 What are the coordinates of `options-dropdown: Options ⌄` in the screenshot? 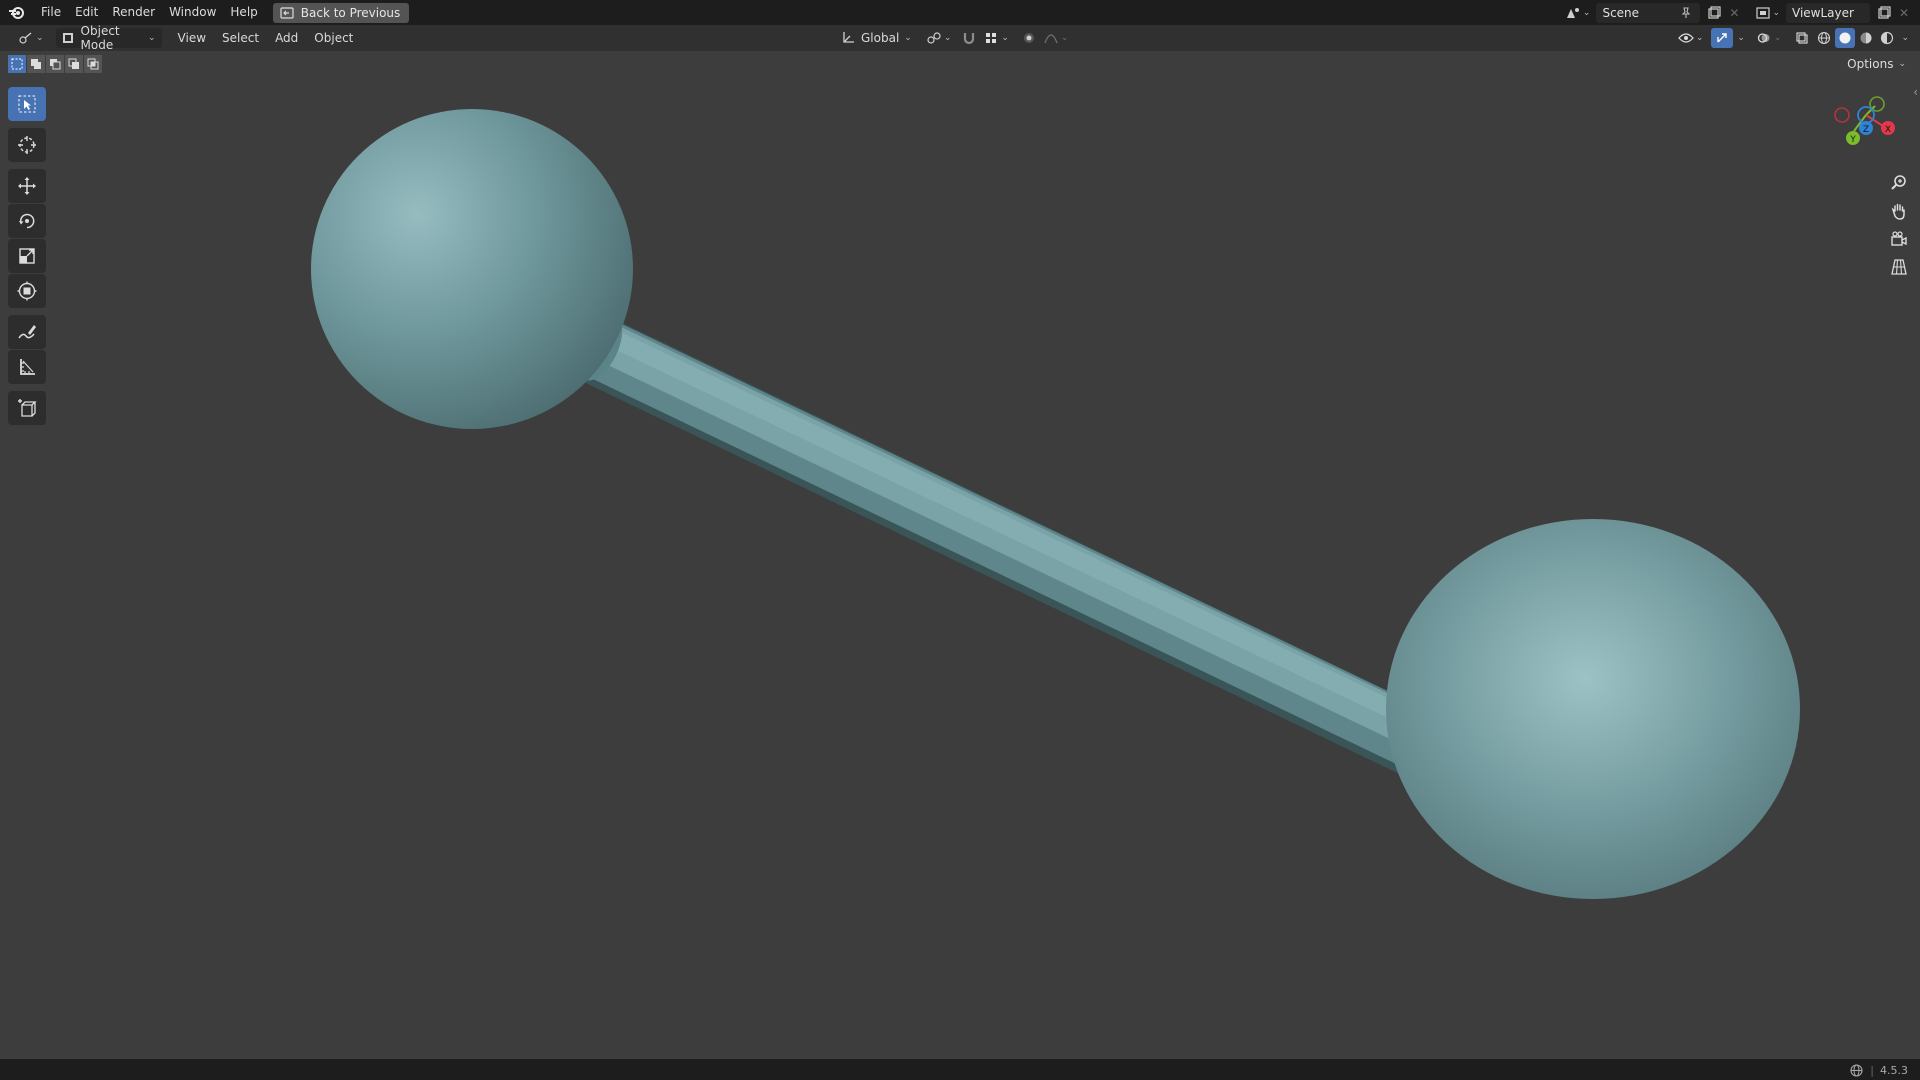 It's located at (1876, 64).